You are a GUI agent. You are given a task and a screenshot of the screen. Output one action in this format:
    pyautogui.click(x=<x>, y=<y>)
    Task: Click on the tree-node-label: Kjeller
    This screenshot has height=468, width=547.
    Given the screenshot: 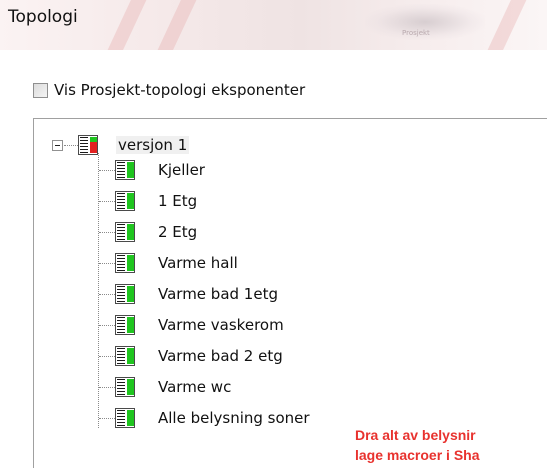 What is the action you would take?
    pyautogui.click(x=181, y=170)
    